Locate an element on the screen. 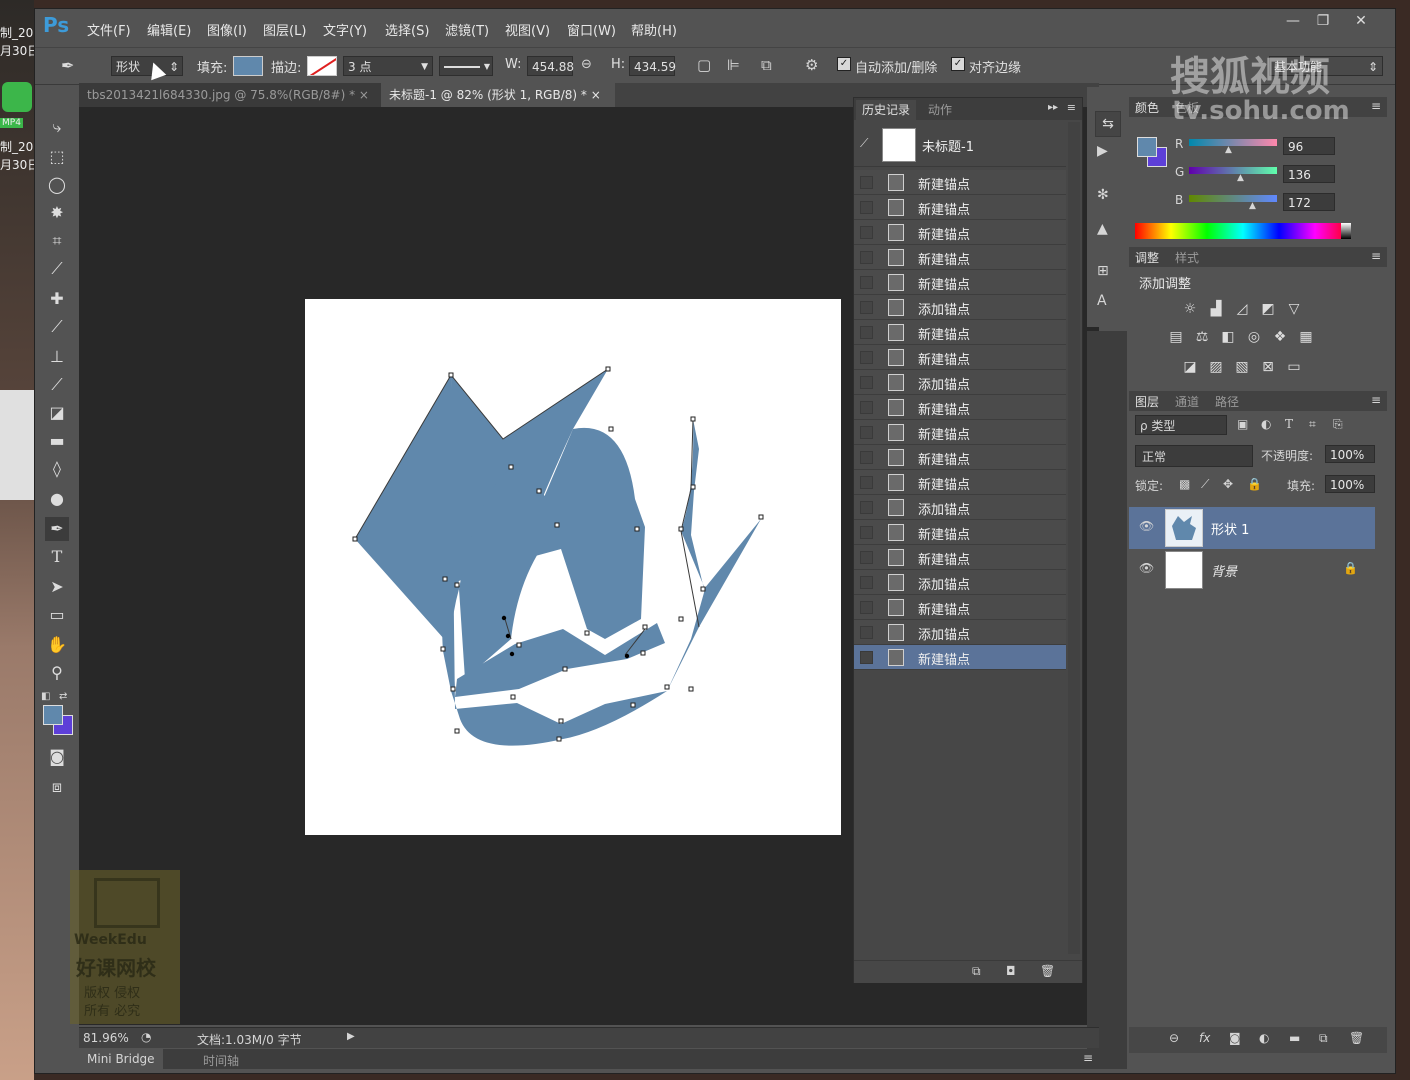 This screenshot has width=1410, height=1080. stroke-size-field: 3 点 ▼ is located at coordinates (388, 66).